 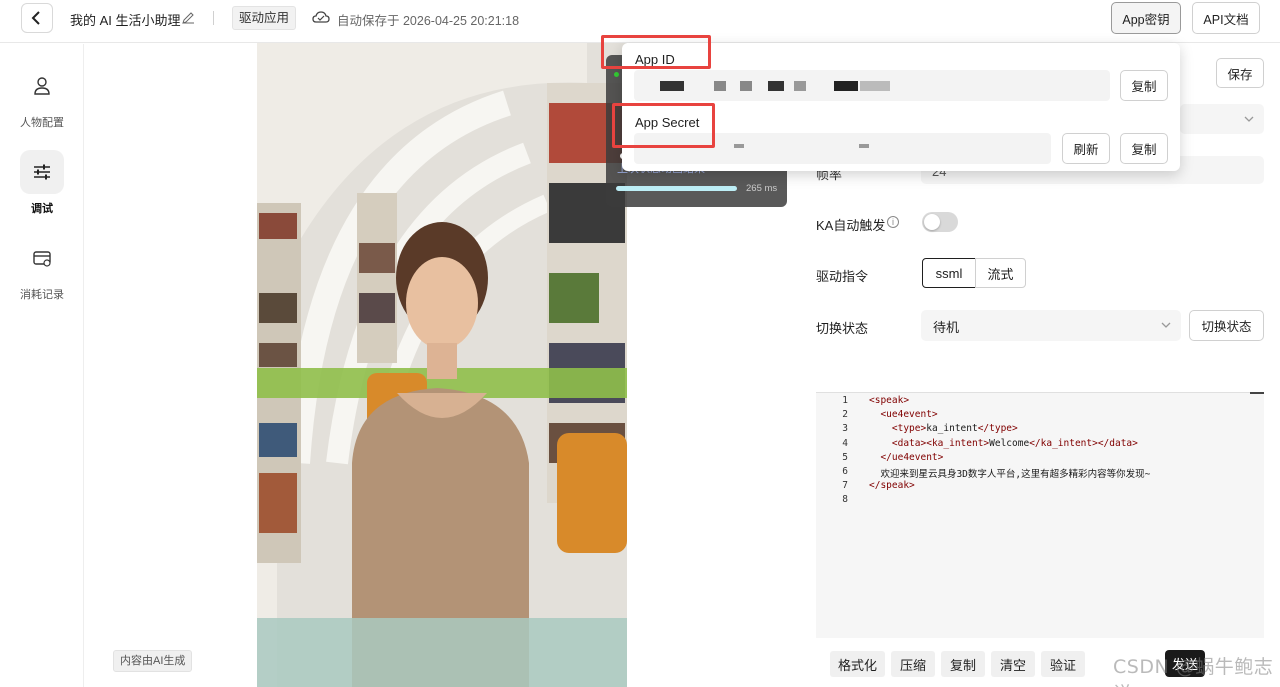 I want to click on sidebar-item-character: 人物配置, so click(x=42, y=97).